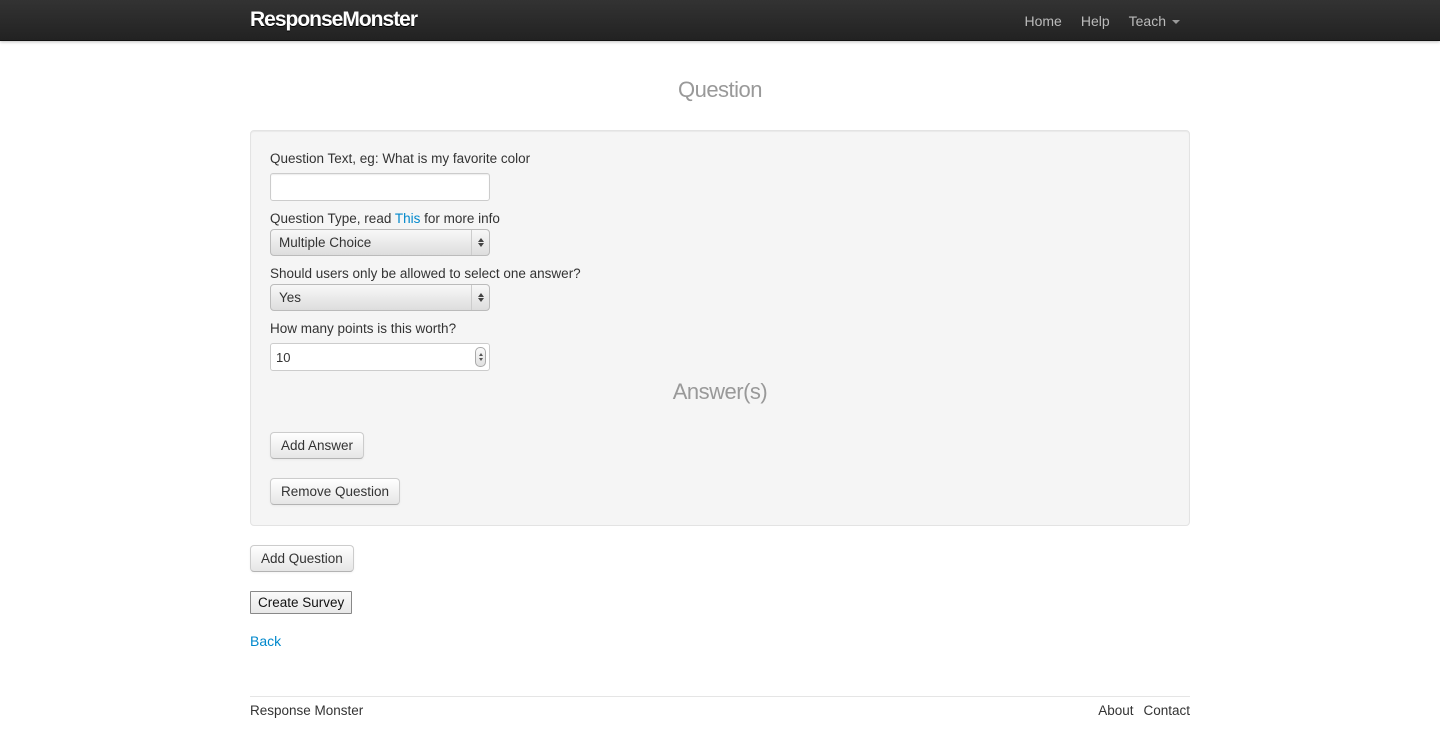  I want to click on footer-contact-link: Contact, so click(1166, 710).